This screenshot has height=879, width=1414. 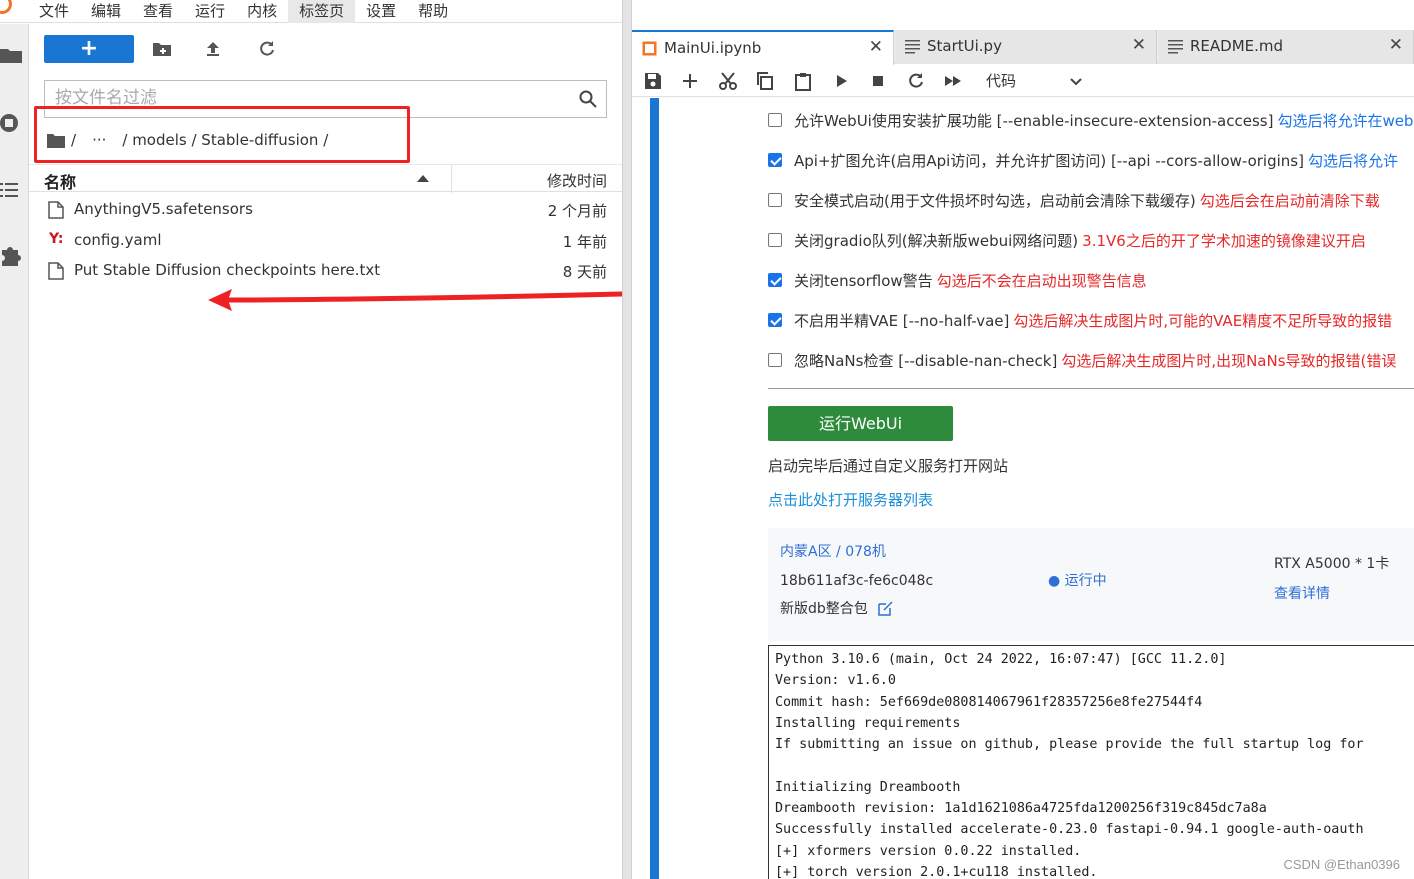 I want to click on menu-tabs: 标签页, so click(x=322, y=11).